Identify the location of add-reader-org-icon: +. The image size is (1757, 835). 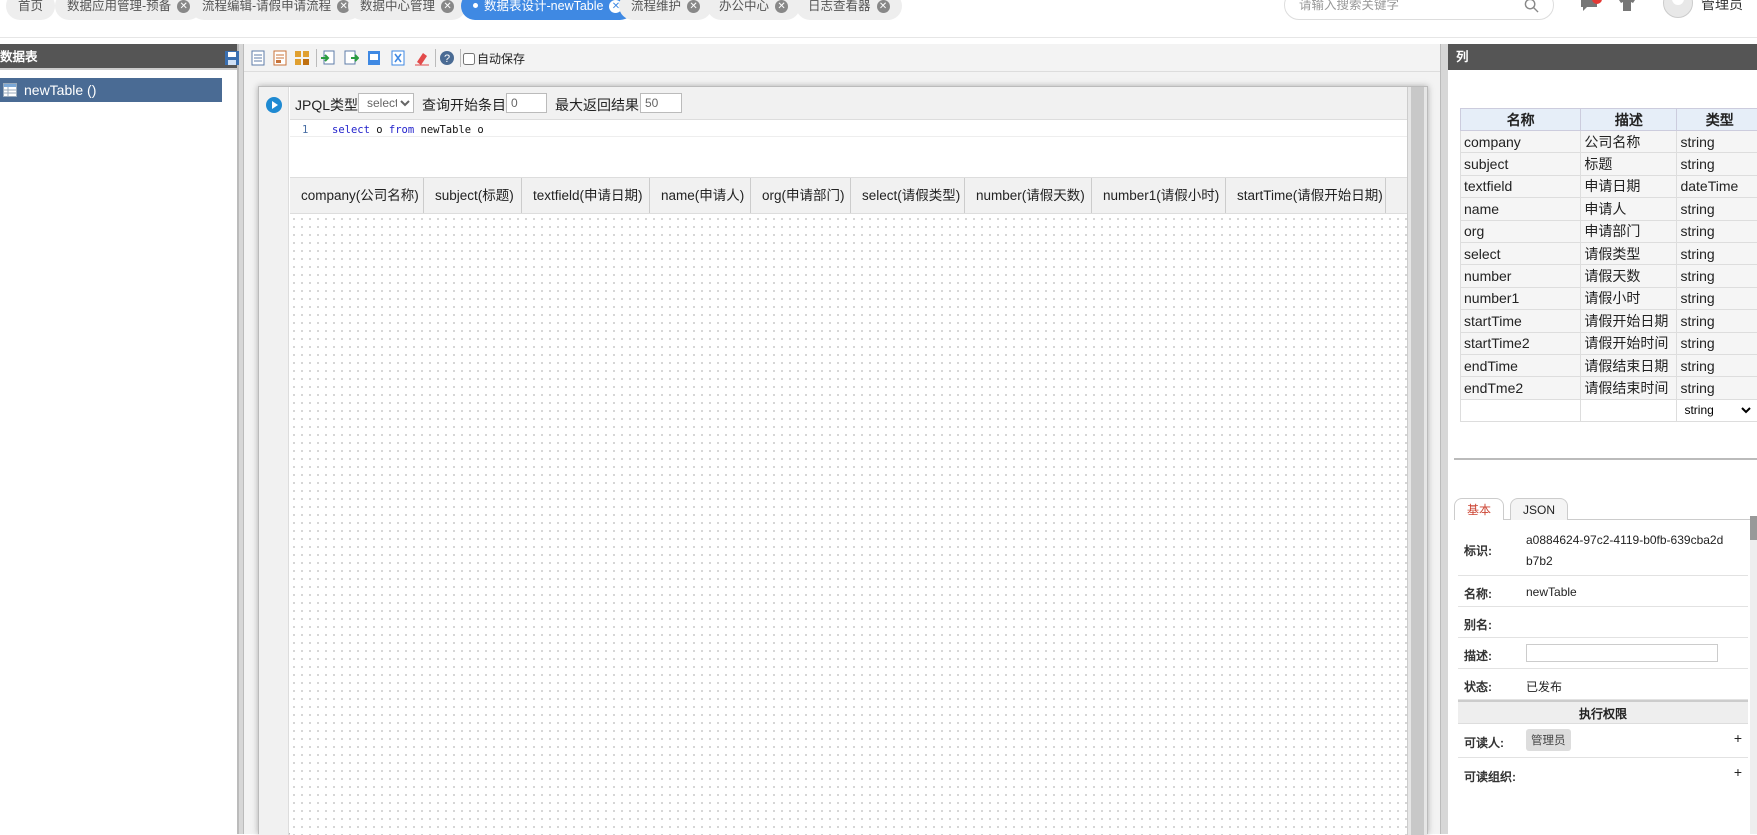
(1738, 772).